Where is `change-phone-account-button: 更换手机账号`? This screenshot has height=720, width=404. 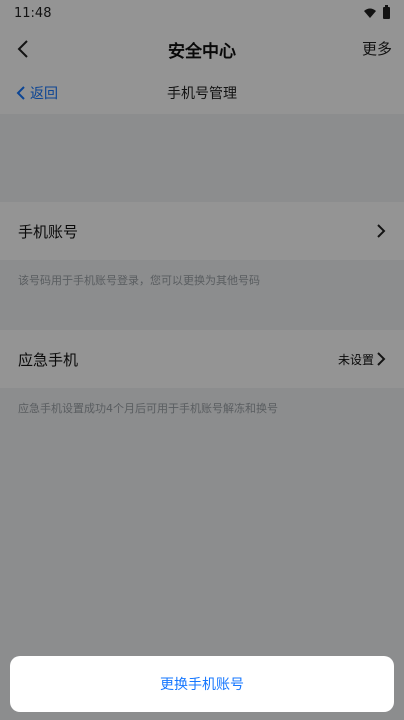 change-phone-account-button: 更换手机账号 is located at coordinates (202, 684).